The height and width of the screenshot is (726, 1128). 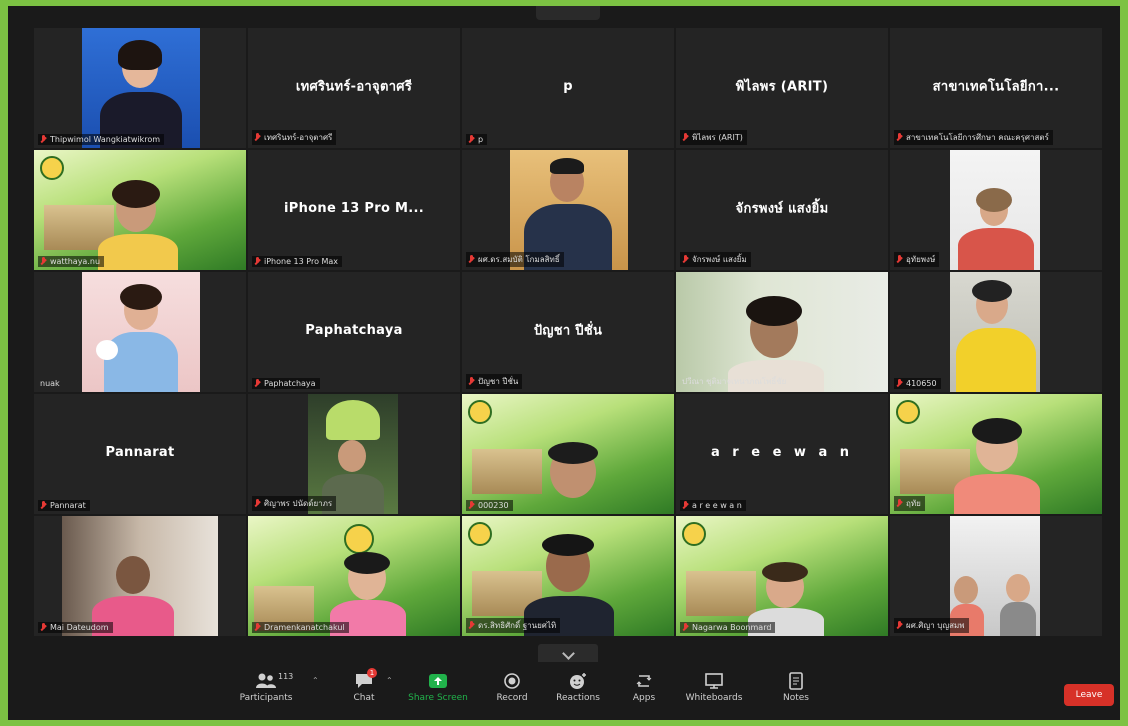 What do you see at coordinates (568, 13) in the screenshot?
I see `top-handle` at bounding box center [568, 13].